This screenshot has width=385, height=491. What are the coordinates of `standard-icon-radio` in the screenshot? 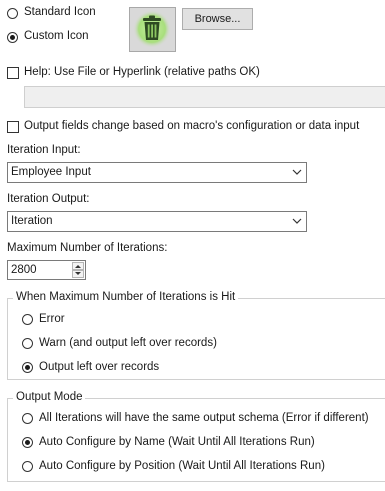 It's located at (12, 13).